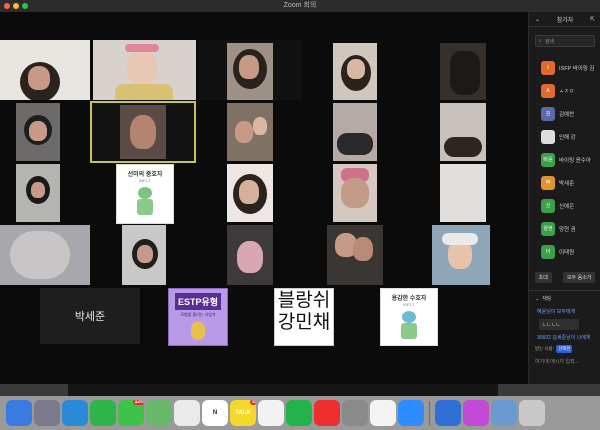  What do you see at coordinates (283, 390) in the screenshot?
I see `meeting-controls-bar` at bounding box center [283, 390].